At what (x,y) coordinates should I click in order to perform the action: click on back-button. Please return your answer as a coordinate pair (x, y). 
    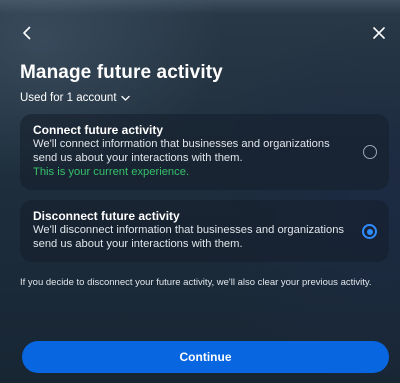
    Looking at the image, I should click on (27, 33).